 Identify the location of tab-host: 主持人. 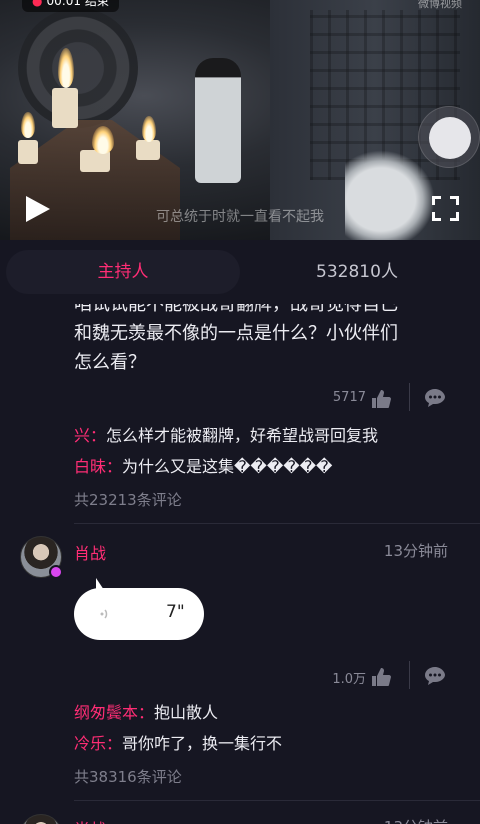
(123, 272).